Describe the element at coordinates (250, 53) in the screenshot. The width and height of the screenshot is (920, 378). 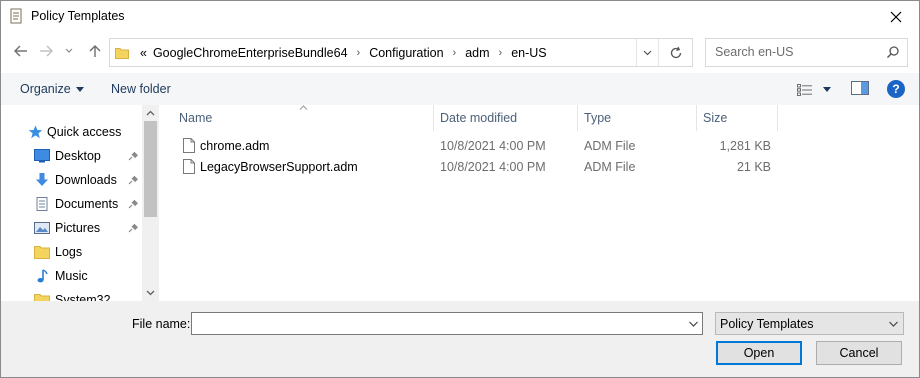
I see `breadcrumb-segment: GoogleChromeEnterpriseBundle64` at that location.